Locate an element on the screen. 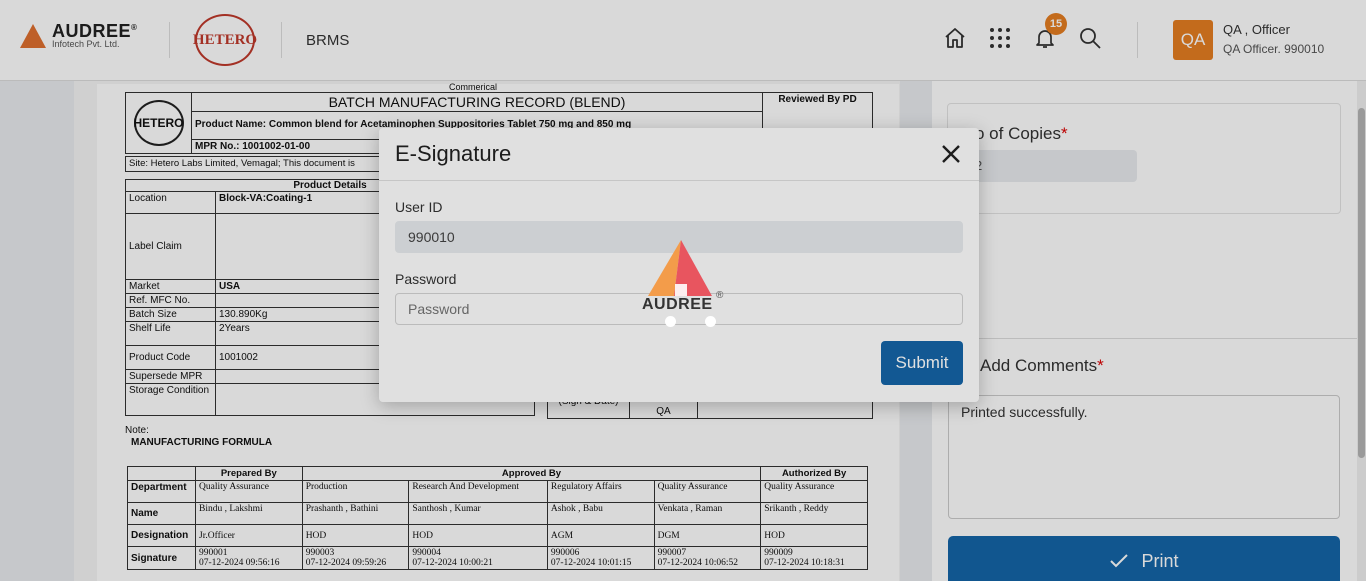 The image size is (1366, 581). audree-loader: AUDREE ® is located at coordinates (685, 284).